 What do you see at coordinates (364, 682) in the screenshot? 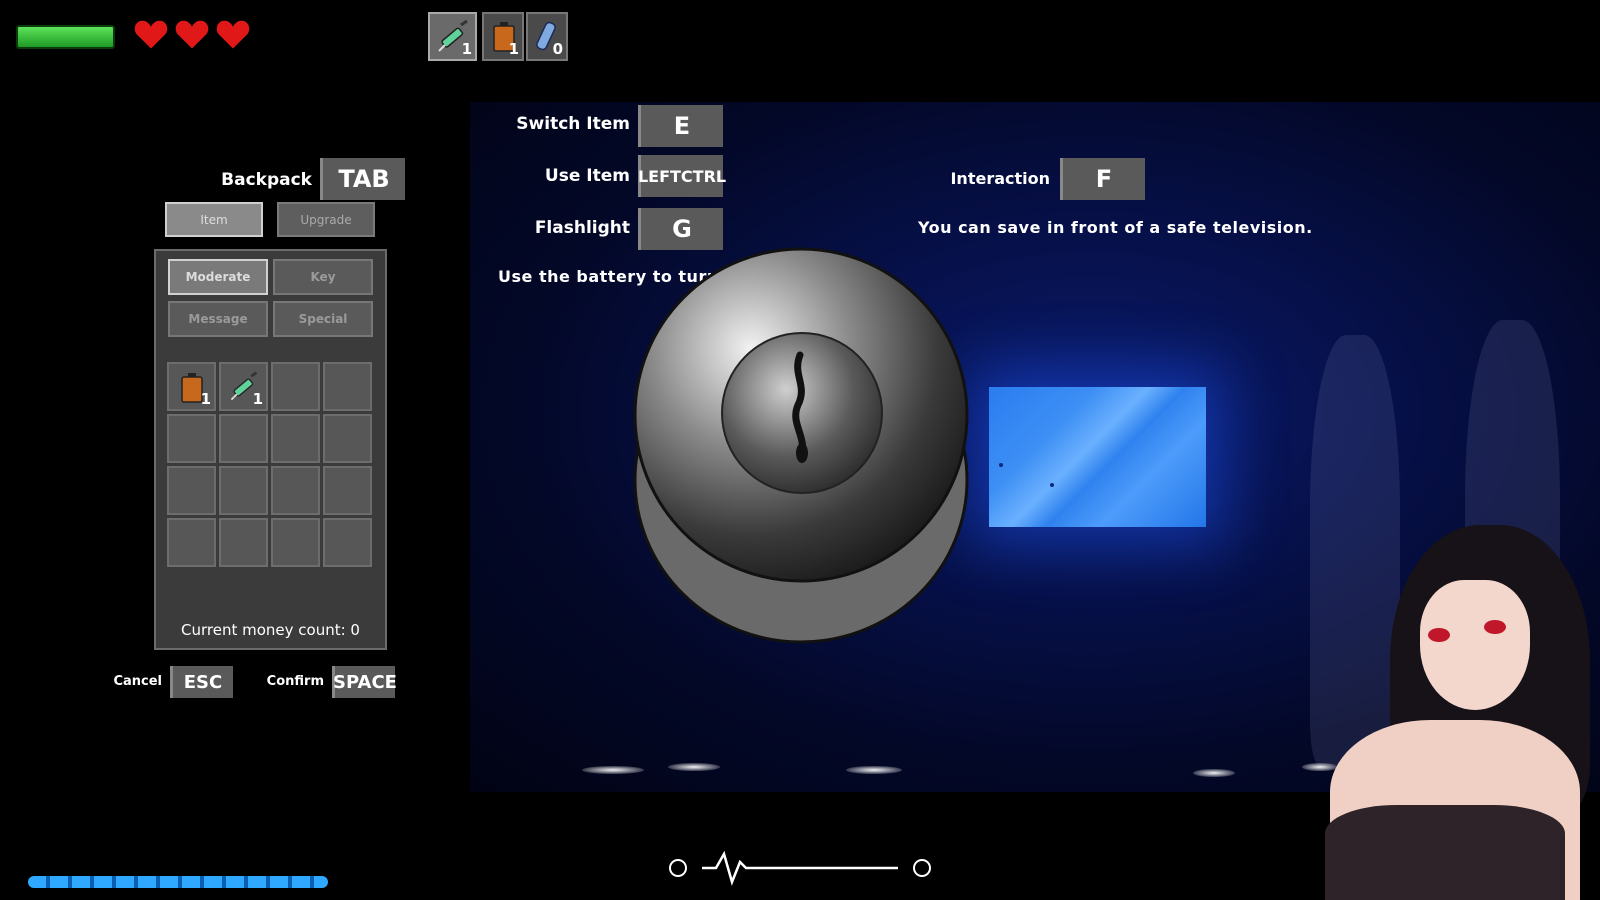
I see `confirm-key: SPACE` at bounding box center [364, 682].